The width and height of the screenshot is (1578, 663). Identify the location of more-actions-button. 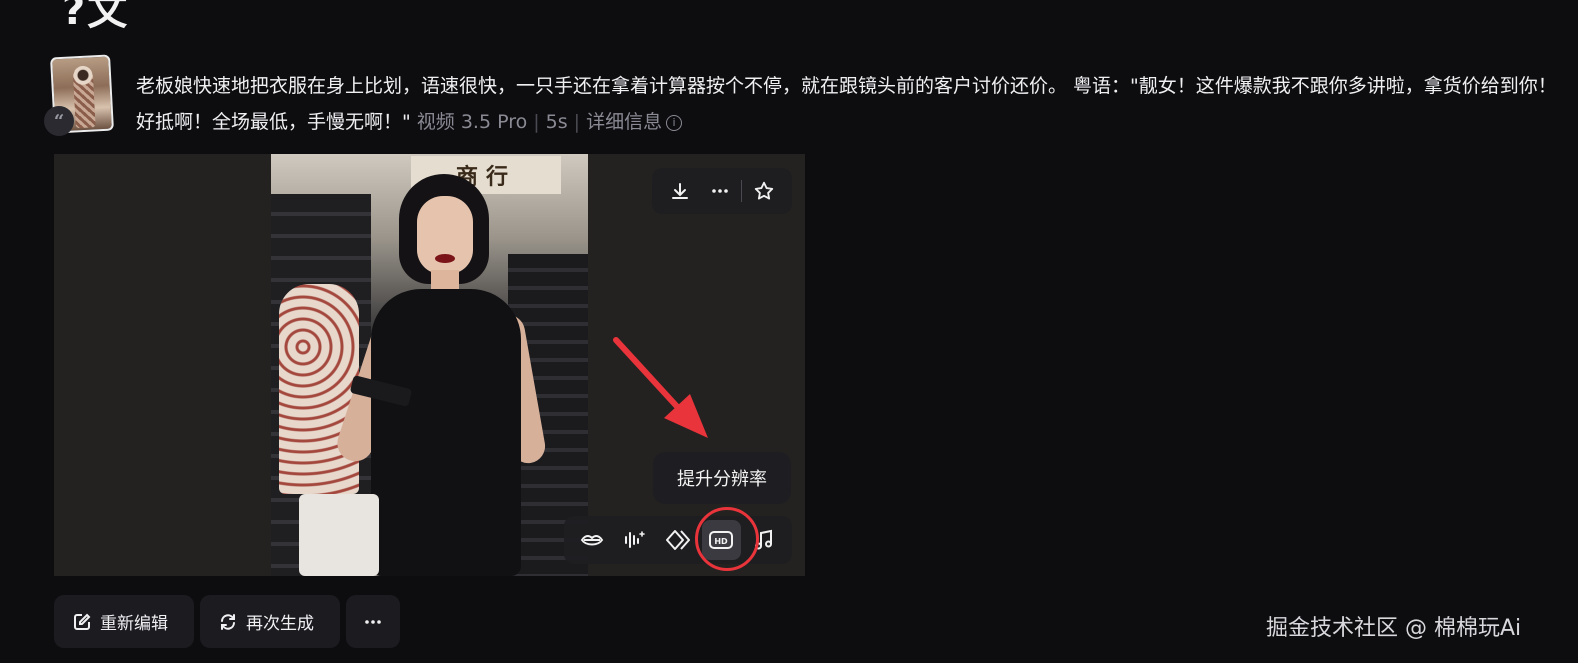
(373, 621).